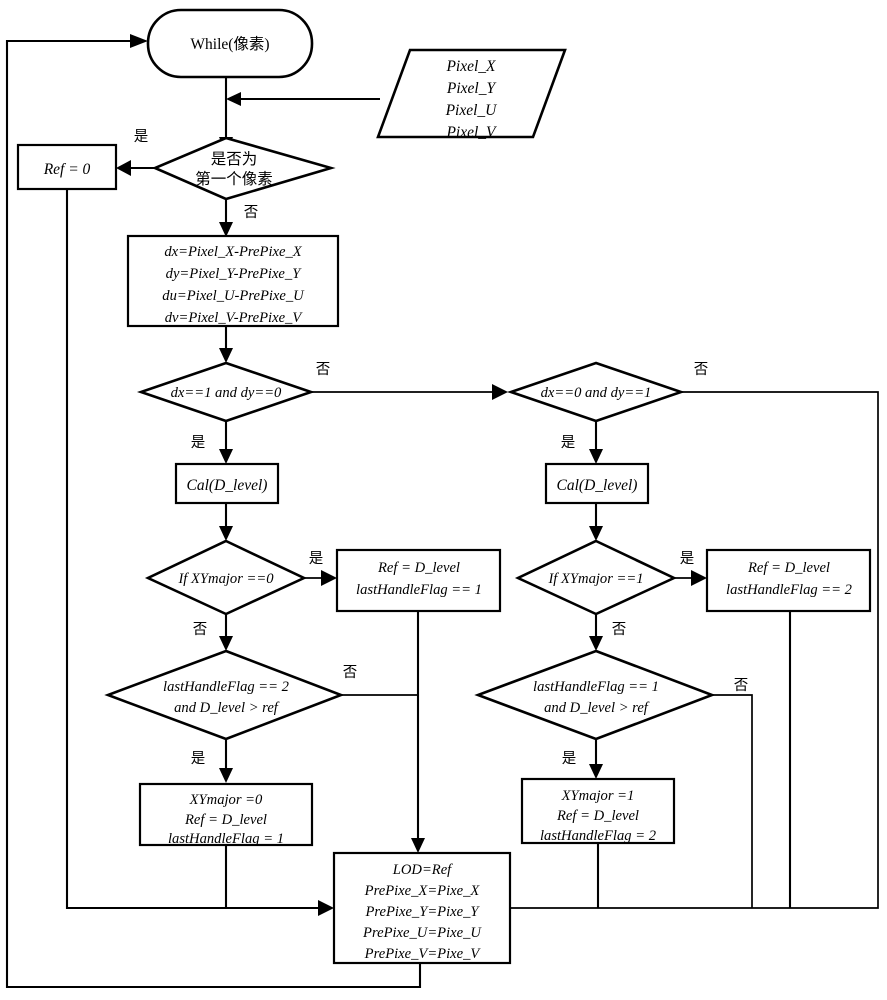 This screenshot has width=887, height=1000. What do you see at coordinates (741, 686) in the screenshot?
I see `edge-label-flag1-no: 否` at bounding box center [741, 686].